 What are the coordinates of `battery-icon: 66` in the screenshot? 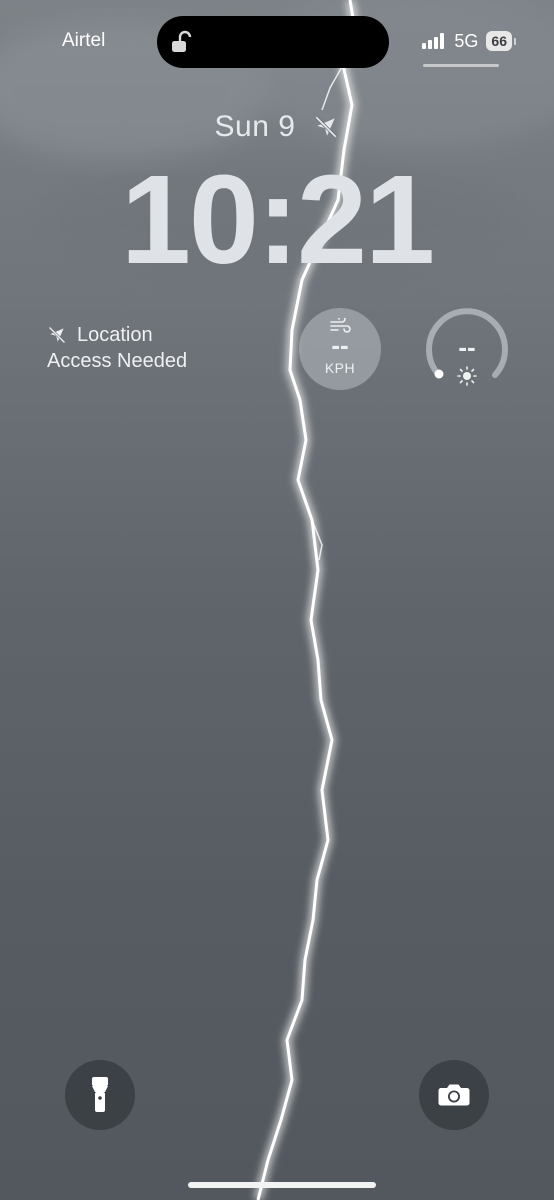 It's located at (501, 41).